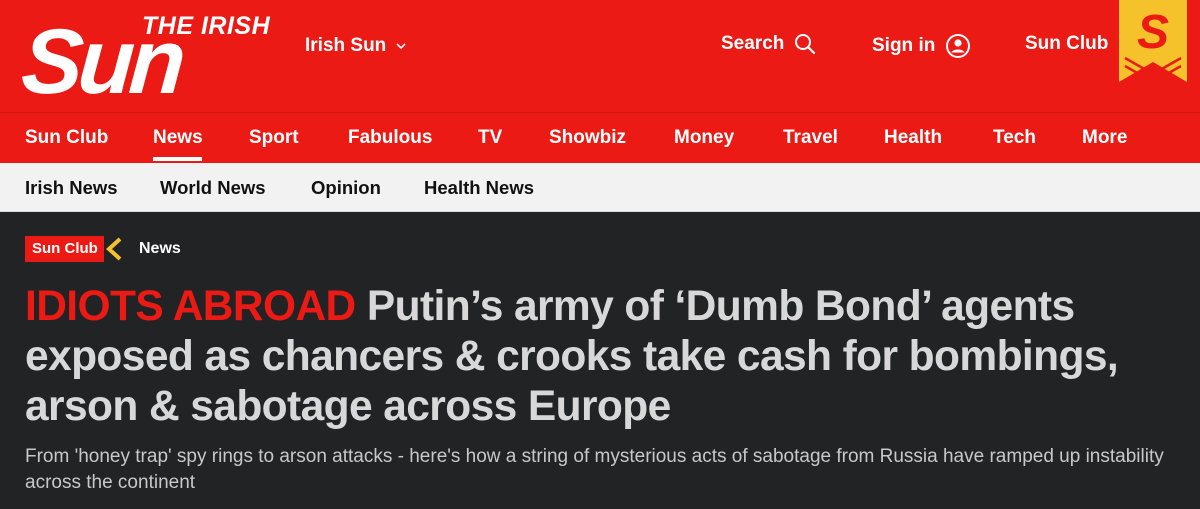 This screenshot has height=509, width=1200. What do you see at coordinates (1014, 138) in the screenshot?
I see `nav-item-tech: Tech` at bounding box center [1014, 138].